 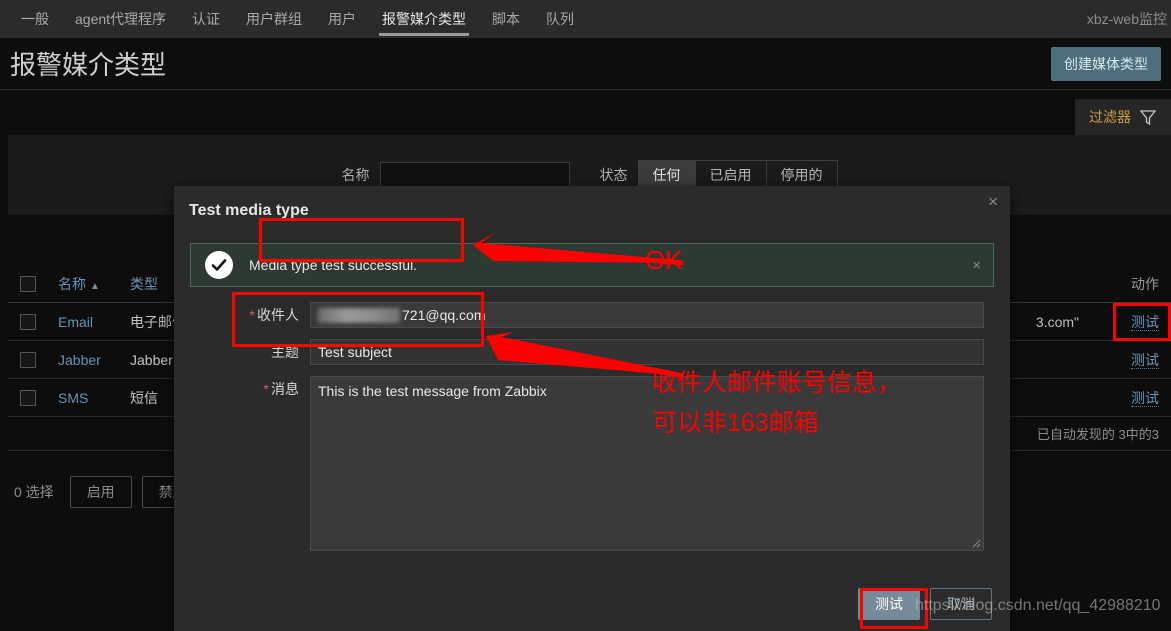 I want to click on sort-ascending-icon: ▲, so click(x=95, y=286).